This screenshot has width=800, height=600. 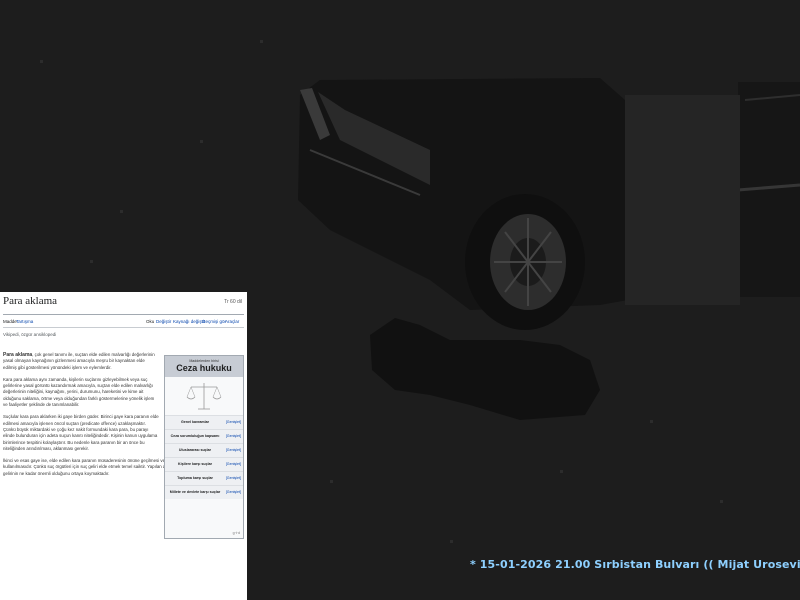 I want to click on tab-degistir: Değiştir, so click(x=163, y=321).